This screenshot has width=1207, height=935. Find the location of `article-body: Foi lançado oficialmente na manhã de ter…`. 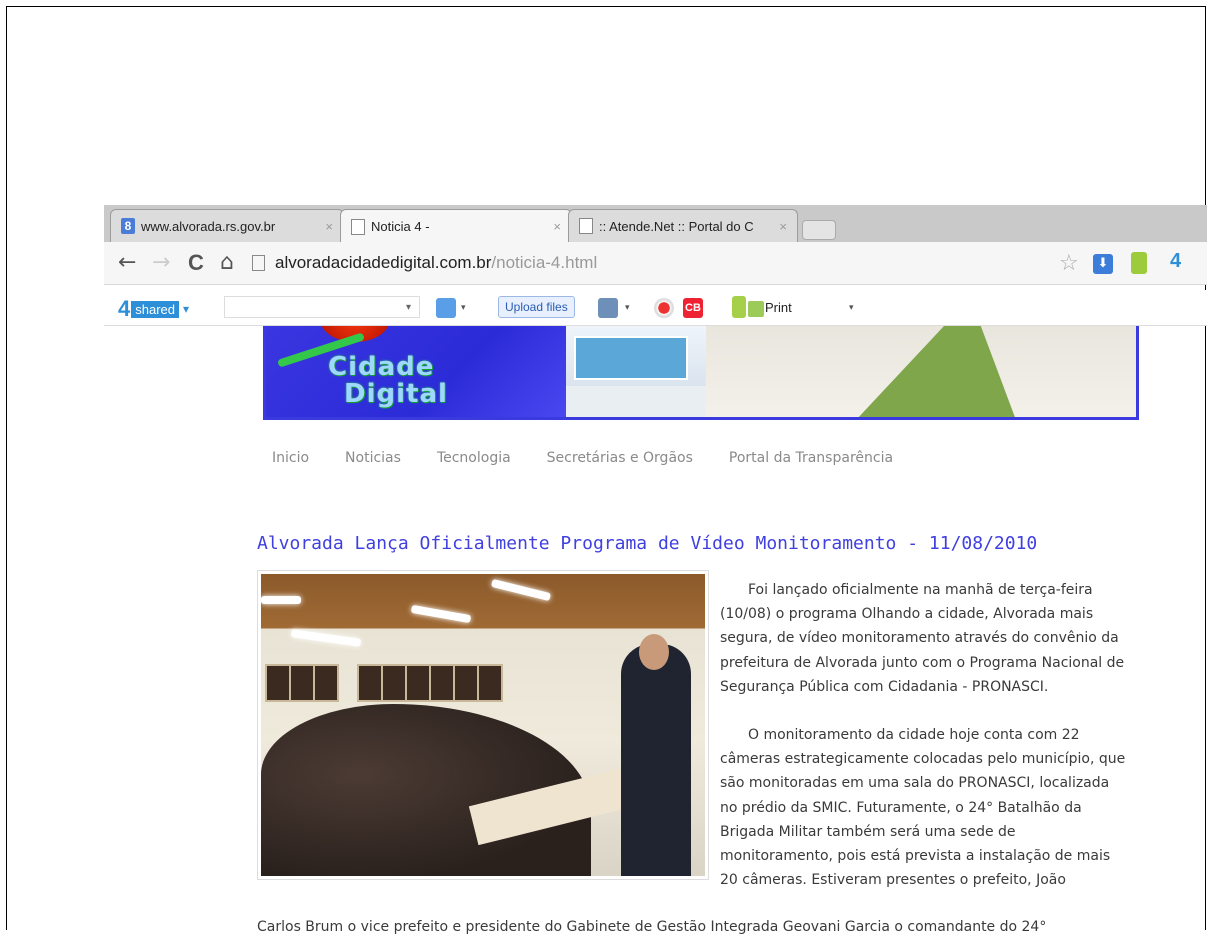

article-body: Foi lançado oficialmente na manhã de ter… is located at coordinates (925, 735).